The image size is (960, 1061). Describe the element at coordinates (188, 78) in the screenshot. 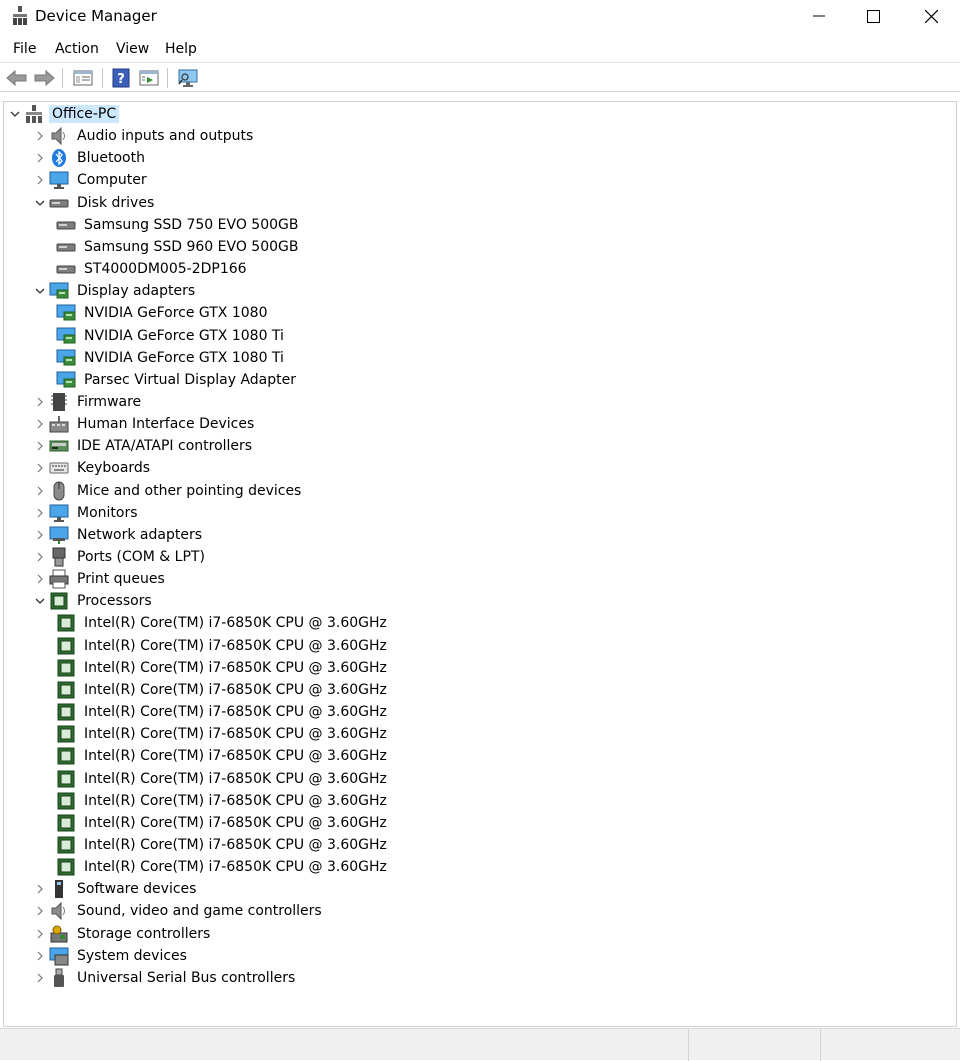

I see `scan-hardware-button` at that location.